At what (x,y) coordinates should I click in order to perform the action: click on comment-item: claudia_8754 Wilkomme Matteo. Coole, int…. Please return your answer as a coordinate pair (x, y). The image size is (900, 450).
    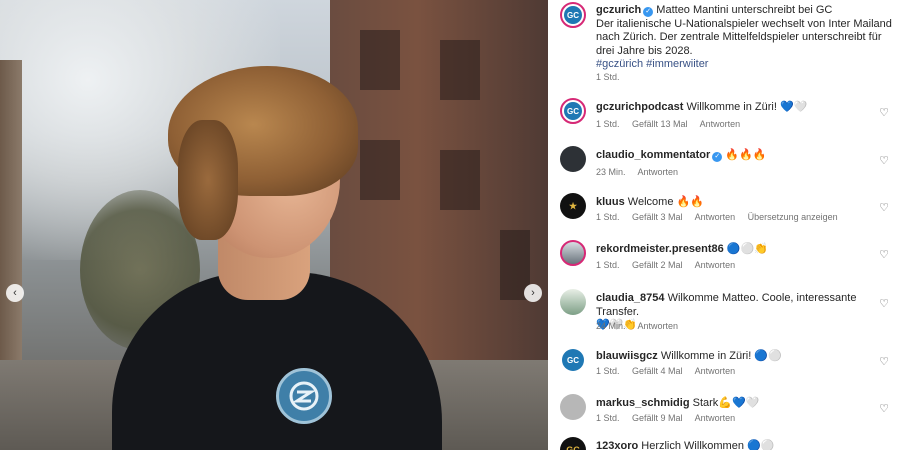
    Looking at the image, I should click on (728, 311).